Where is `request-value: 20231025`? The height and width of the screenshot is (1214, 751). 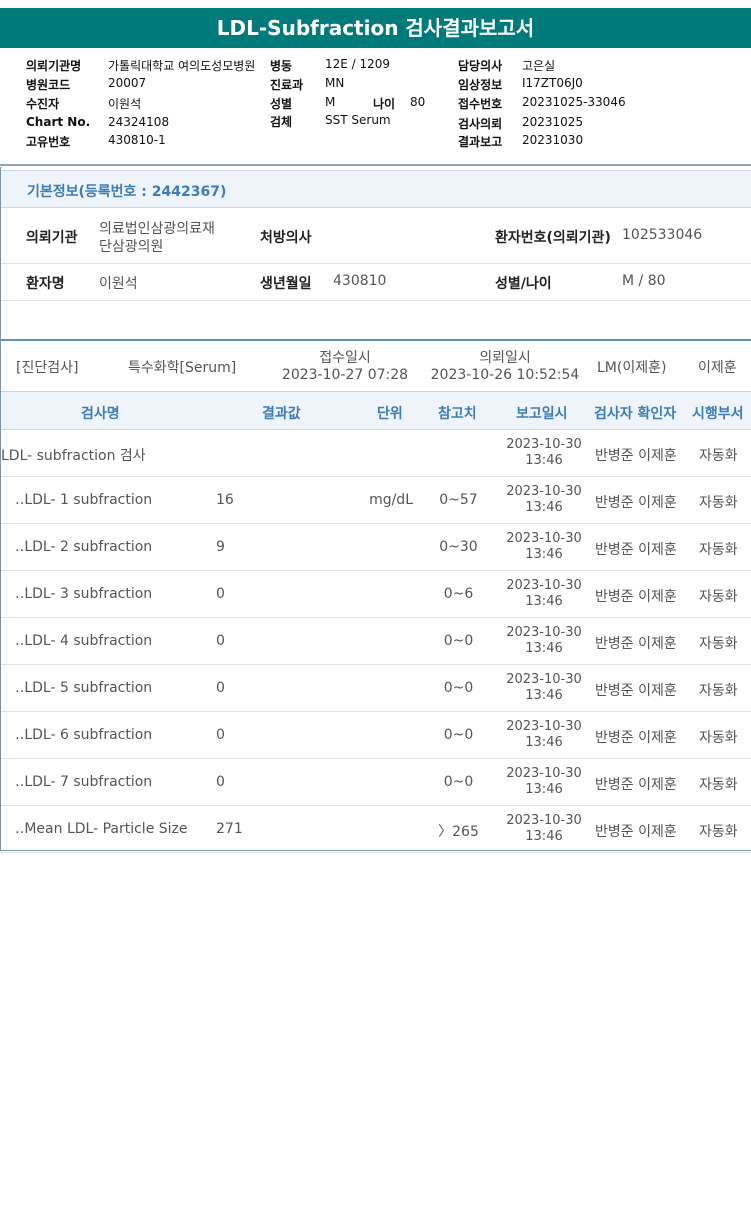 request-value: 20231025 is located at coordinates (553, 122).